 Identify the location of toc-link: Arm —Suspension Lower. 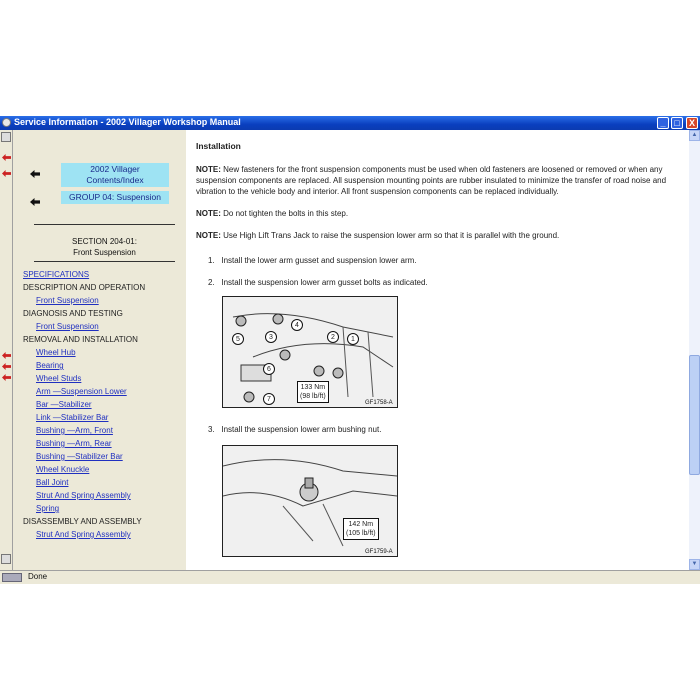
(84, 391).